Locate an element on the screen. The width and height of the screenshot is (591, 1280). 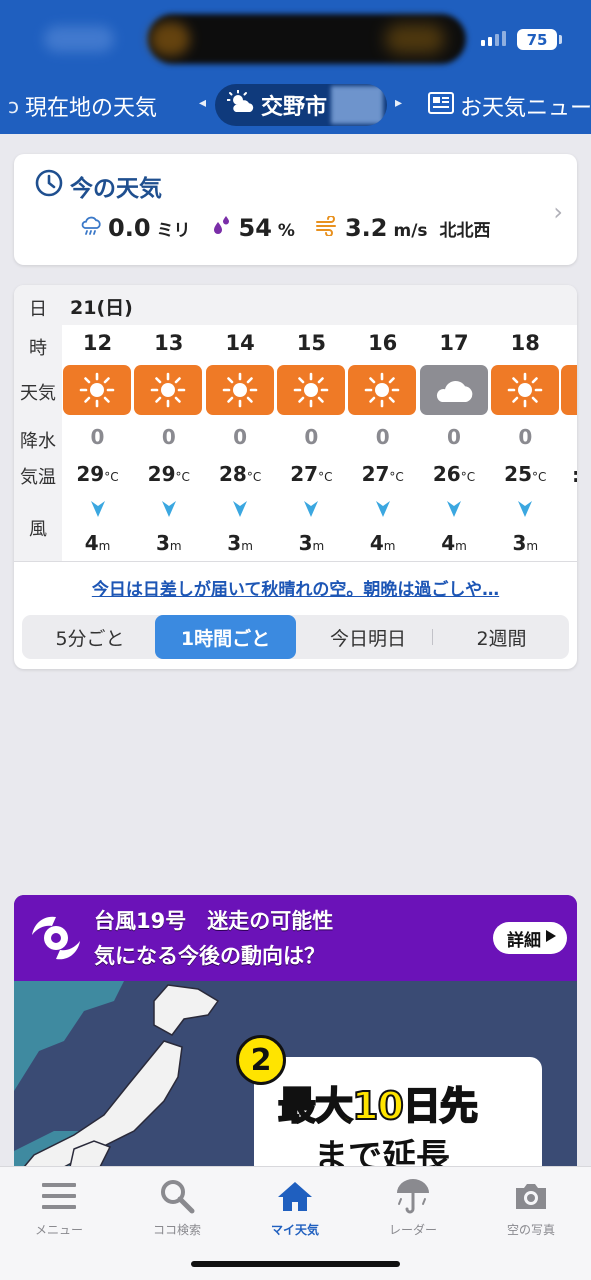
wind-value: 3.2 is located at coordinates (366, 228).